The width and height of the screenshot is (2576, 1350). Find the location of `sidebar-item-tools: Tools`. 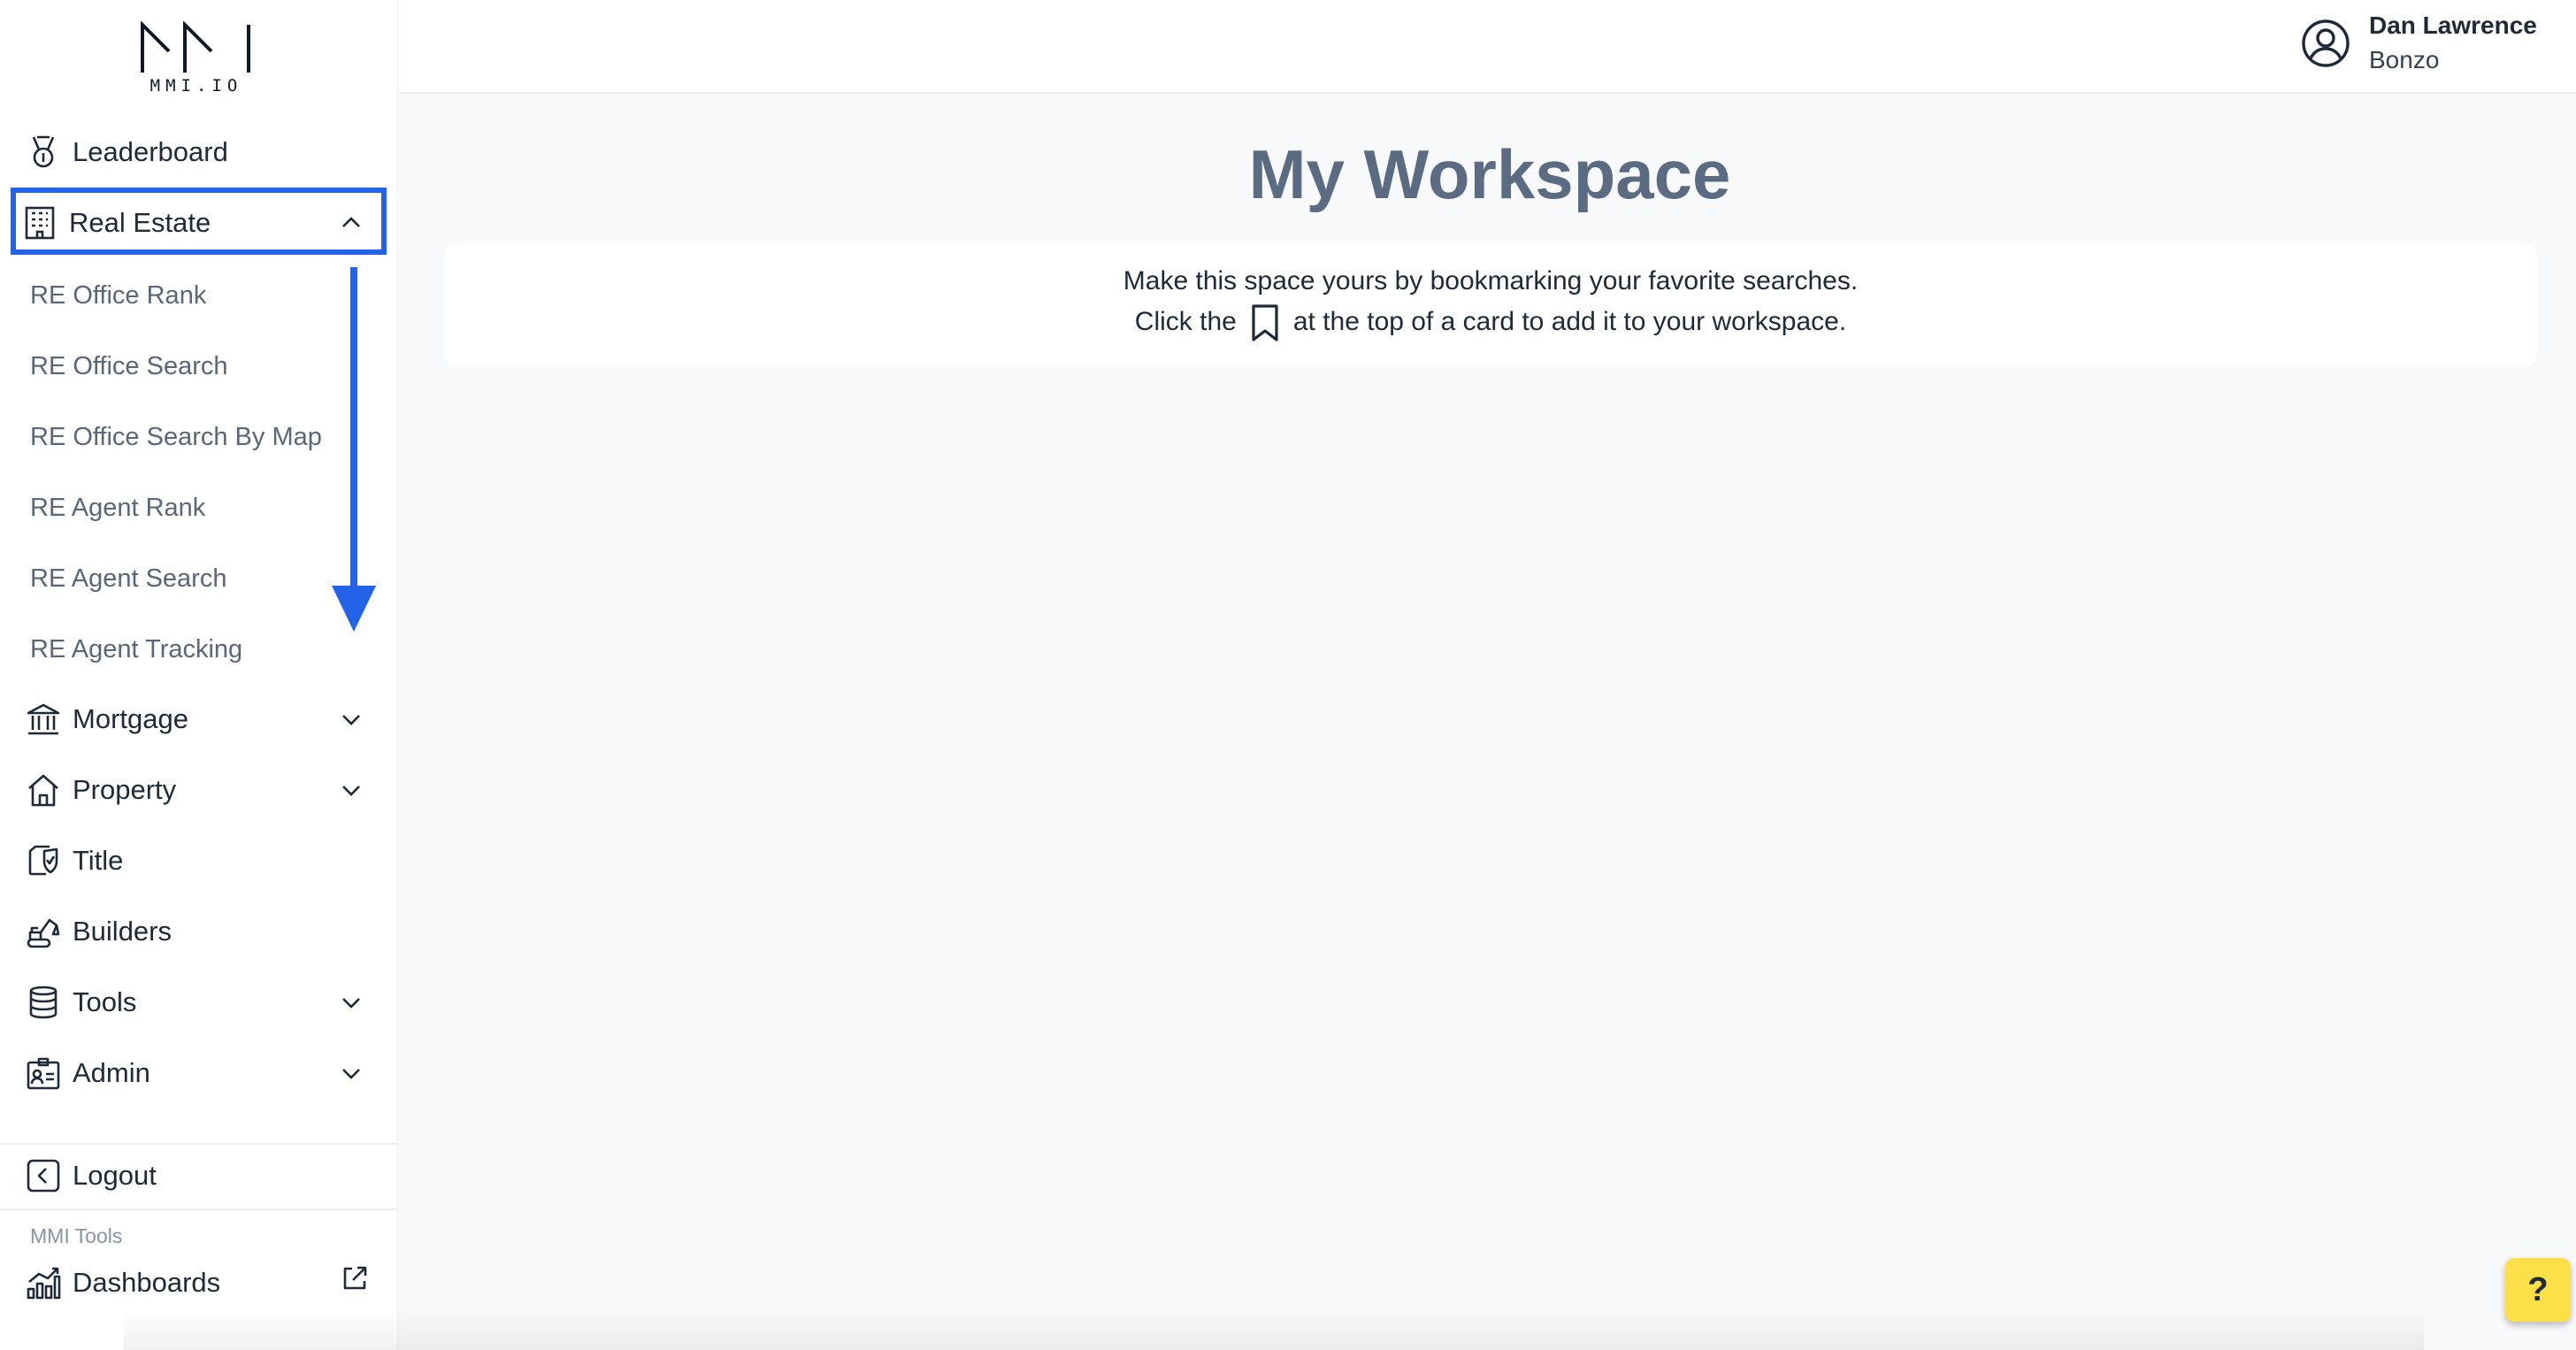

sidebar-item-tools: Tools is located at coordinates (199, 1003).